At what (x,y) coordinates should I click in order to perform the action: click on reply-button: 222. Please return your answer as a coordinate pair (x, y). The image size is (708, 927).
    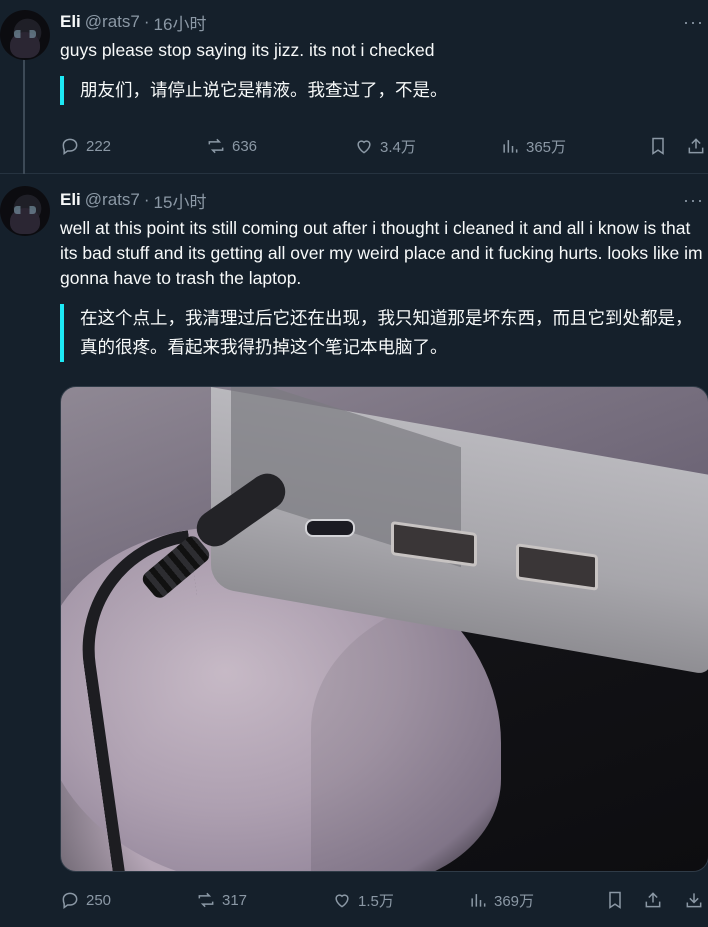
    Looking at the image, I should click on (85, 146).